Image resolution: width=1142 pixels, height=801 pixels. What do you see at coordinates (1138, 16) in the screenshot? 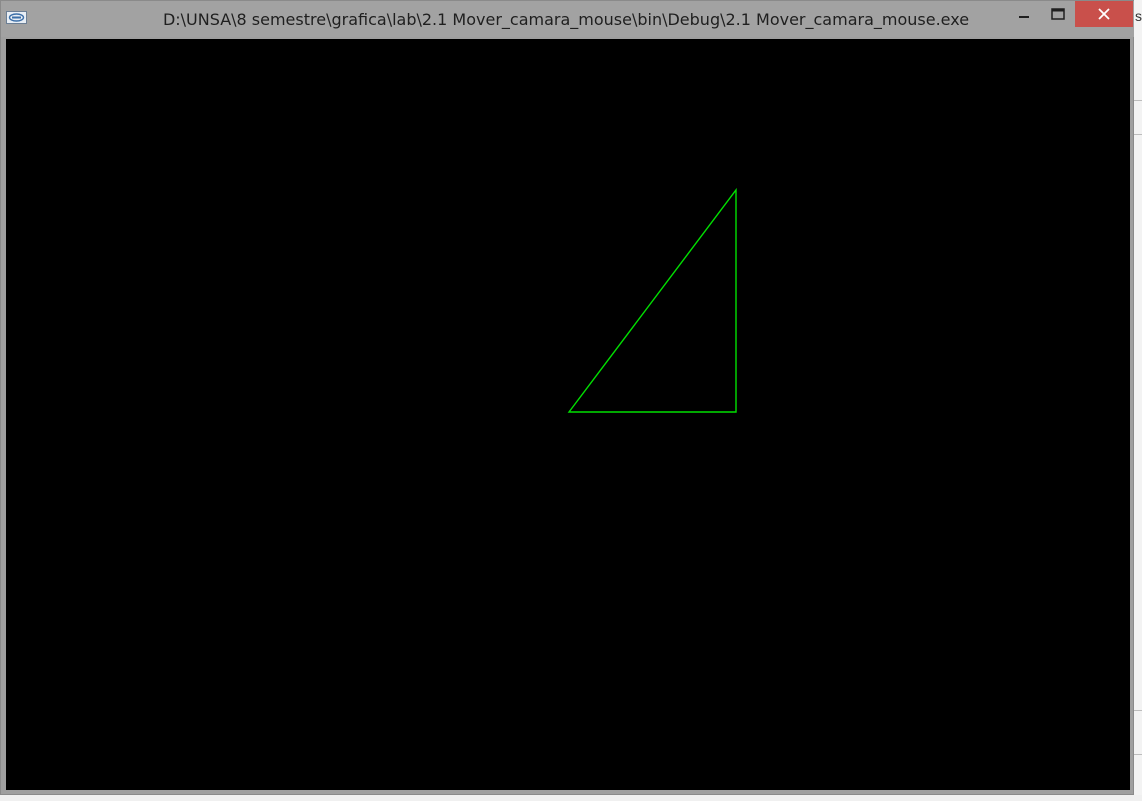
I see `background-text-fragment: s` at bounding box center [1138, 16].